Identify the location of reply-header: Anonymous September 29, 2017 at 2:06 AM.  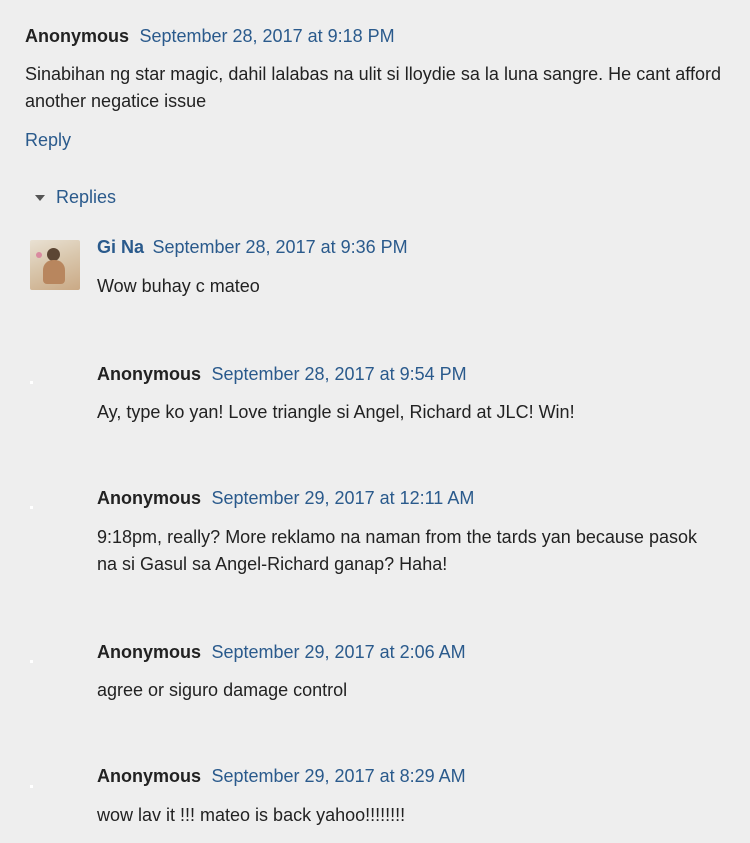
(281, 652).